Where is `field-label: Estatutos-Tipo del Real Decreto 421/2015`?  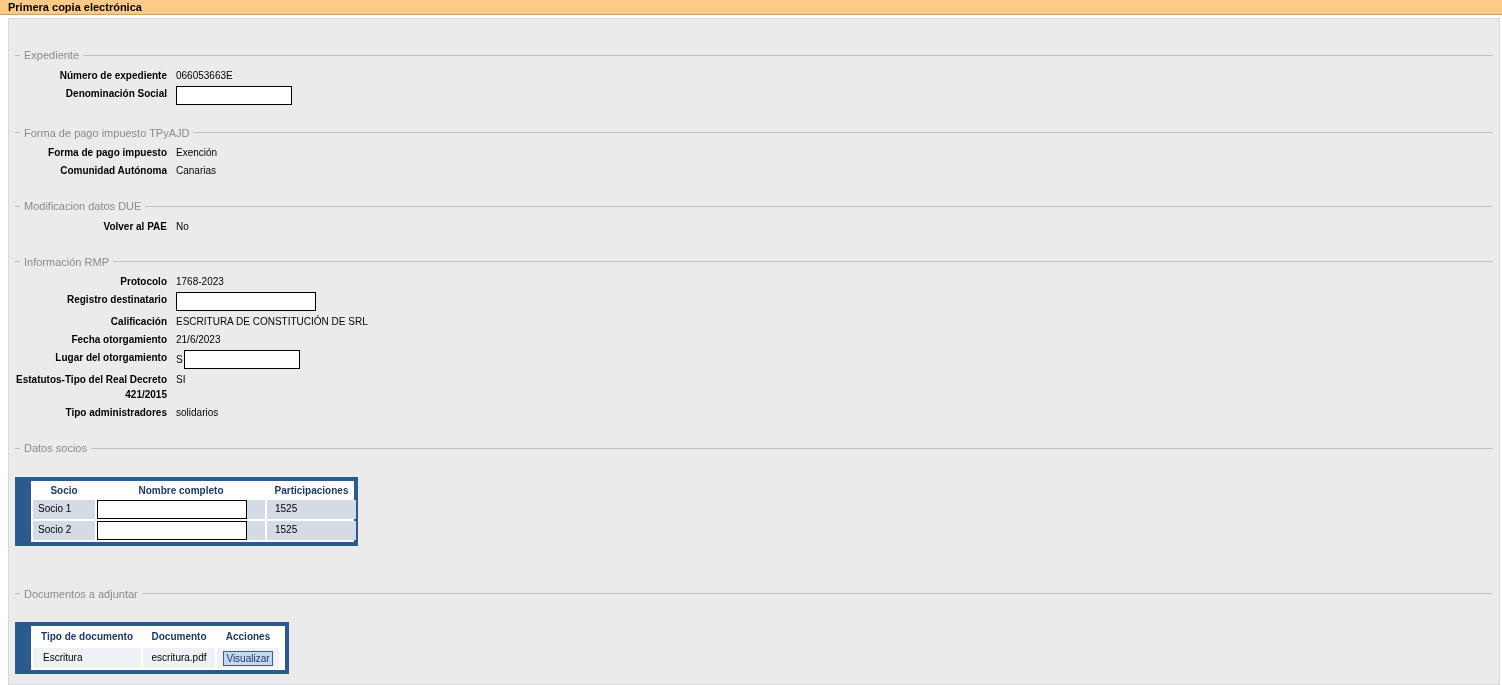 field-label: Estatutos-Tipo del Real Decreto 421/2015 is located at coordinates (91, 387).